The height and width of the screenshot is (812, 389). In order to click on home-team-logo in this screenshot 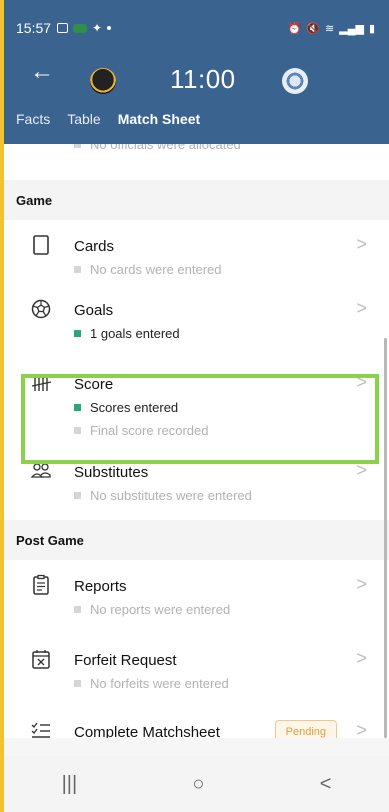, I will do `click(103, 81)`.